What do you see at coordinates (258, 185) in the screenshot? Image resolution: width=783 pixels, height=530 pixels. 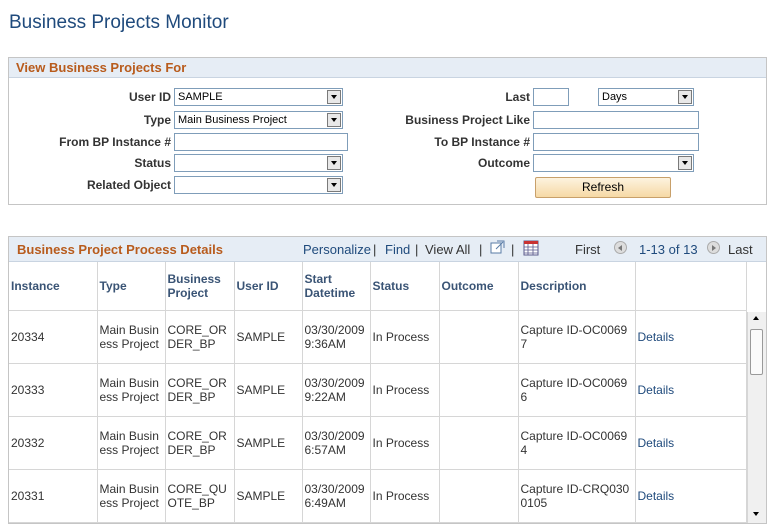 I see `related-object-select` at bounding box center [258, 185].